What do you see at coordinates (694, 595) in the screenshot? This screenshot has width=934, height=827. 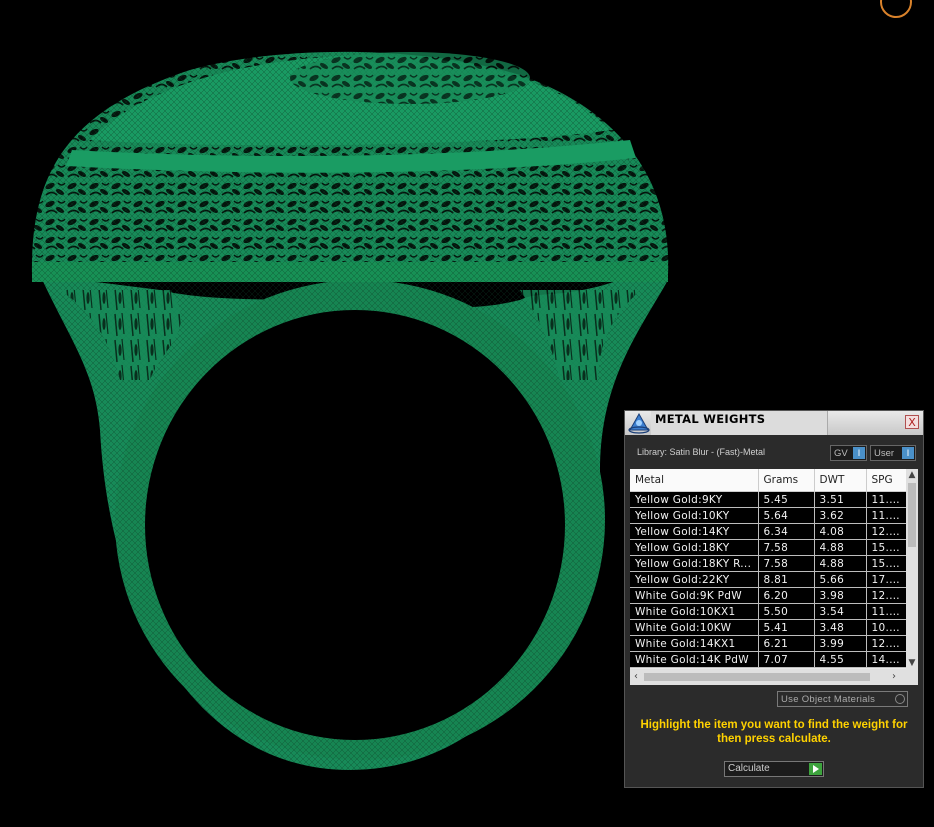 I see `cell-metal: White Gold:9K PdW` at bounding box center [694, 595].